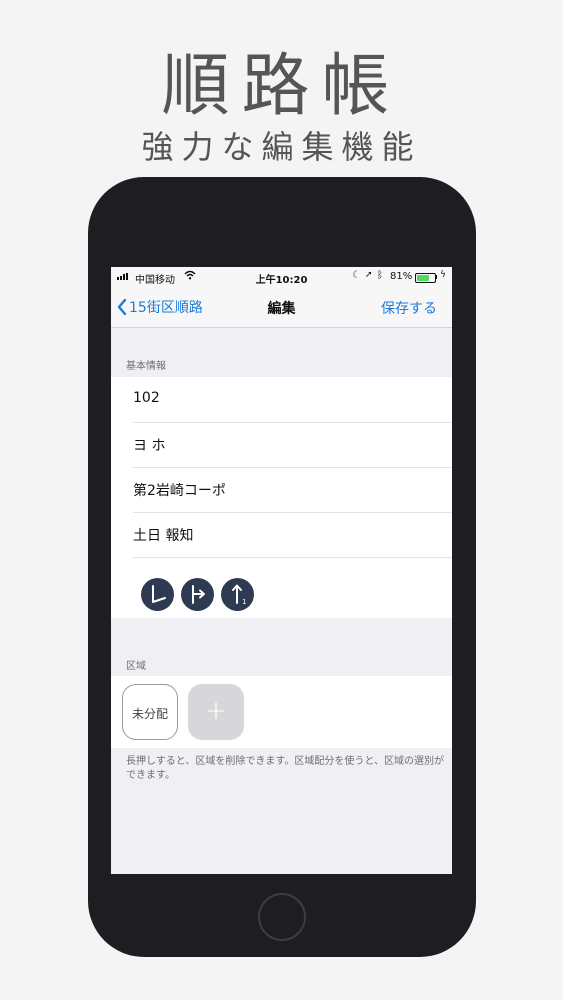 The image size is (563, 1000). Describe the element at coordinates (292, 400) in the screenshot. I see `info-row-number: 102` at that location.